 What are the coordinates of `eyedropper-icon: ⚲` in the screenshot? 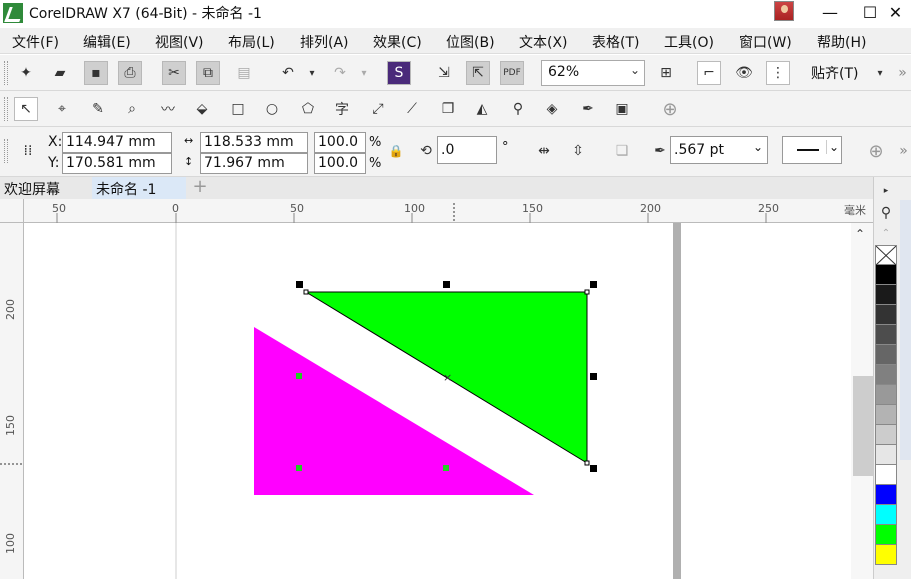 It's located at (886, 213).